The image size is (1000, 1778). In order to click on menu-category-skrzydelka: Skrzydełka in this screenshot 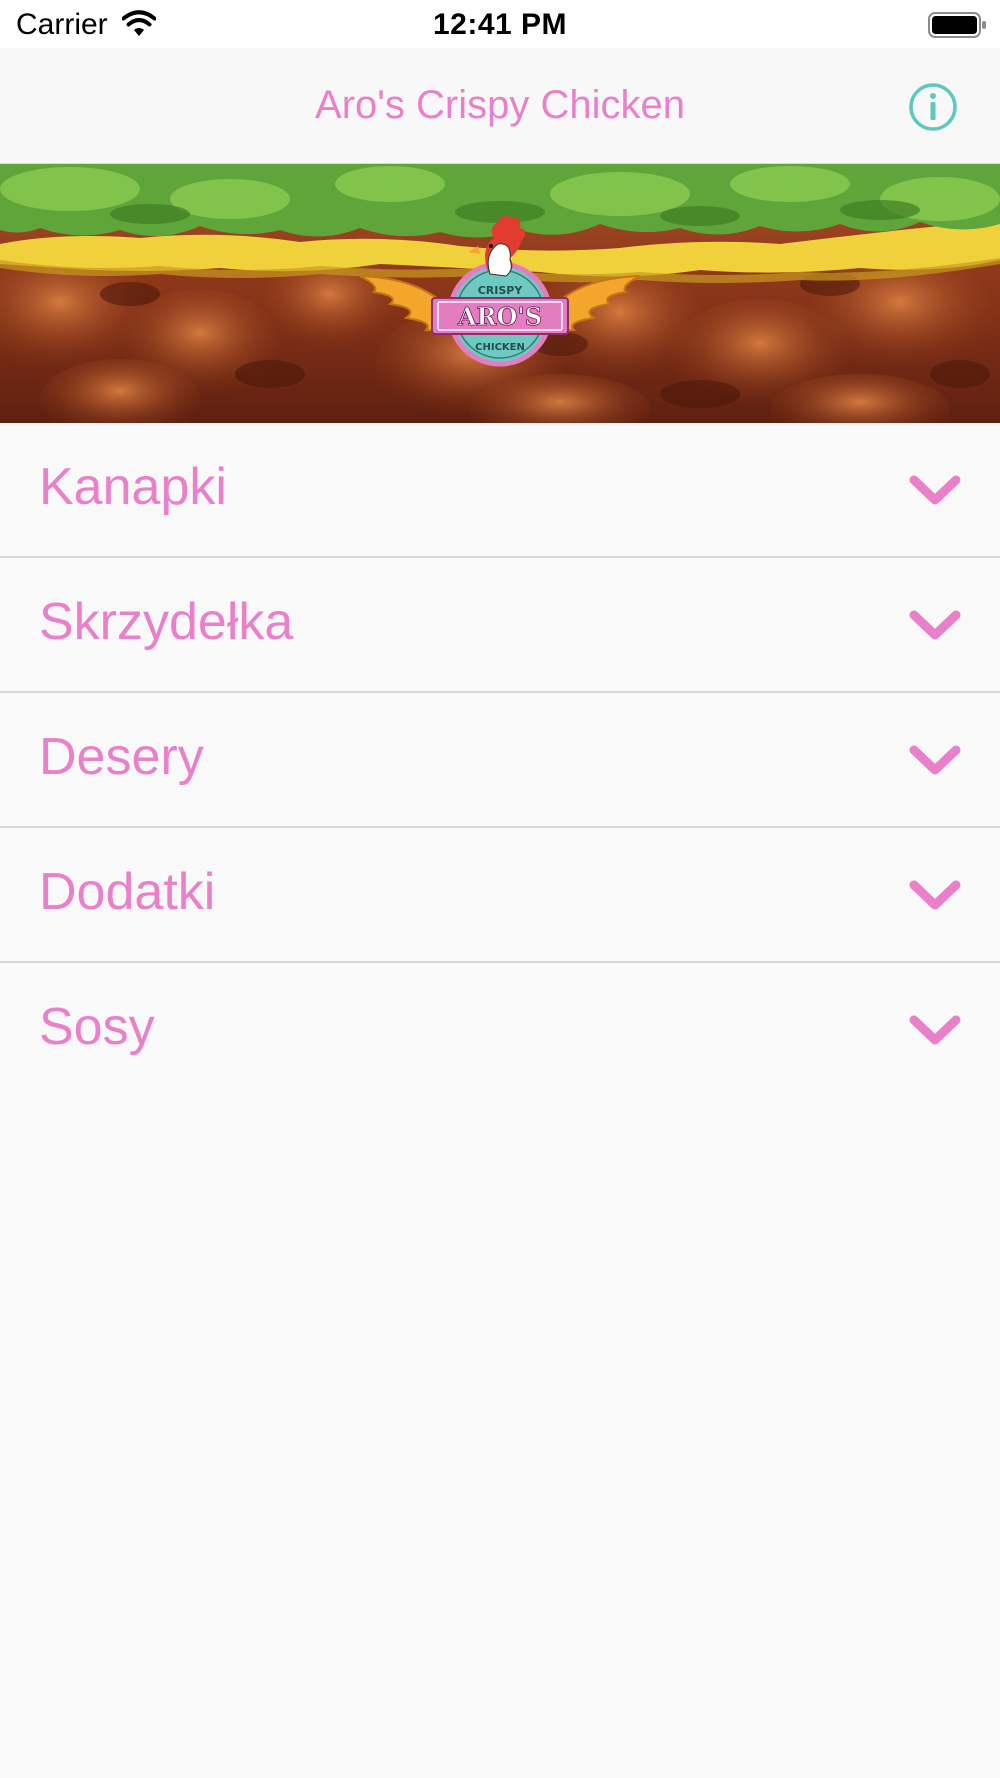, I will do `click(500, 625)`.